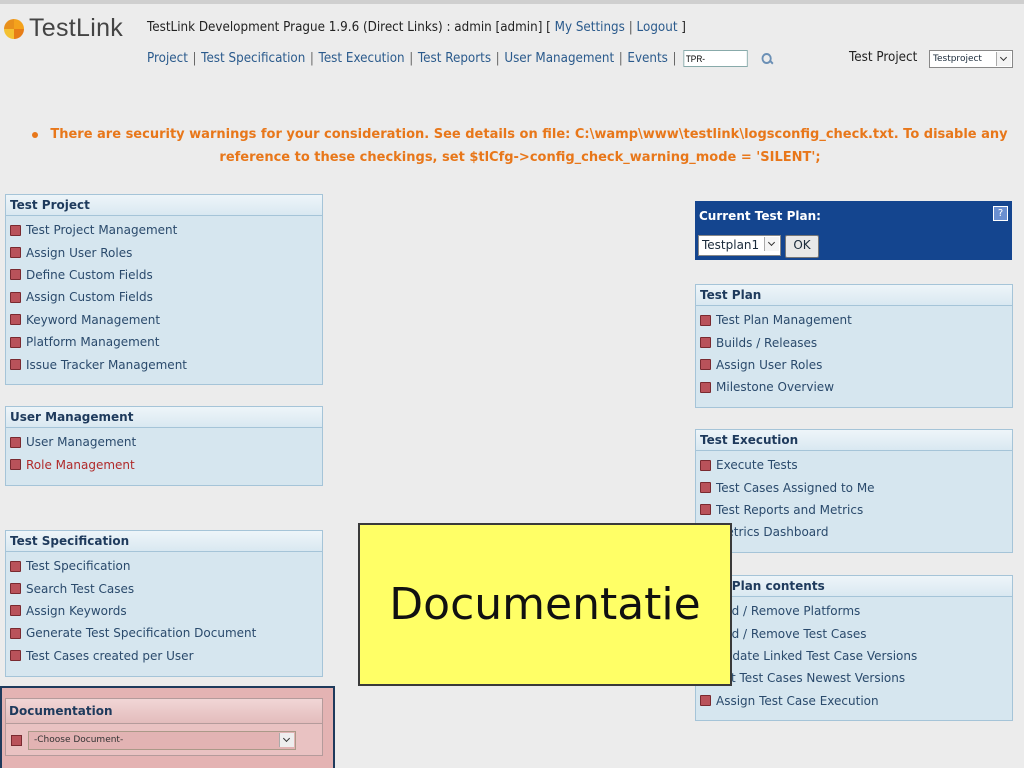 The image size is (1024, 768). I want to click on menu-item: Execute Tests, so click(856, 465).